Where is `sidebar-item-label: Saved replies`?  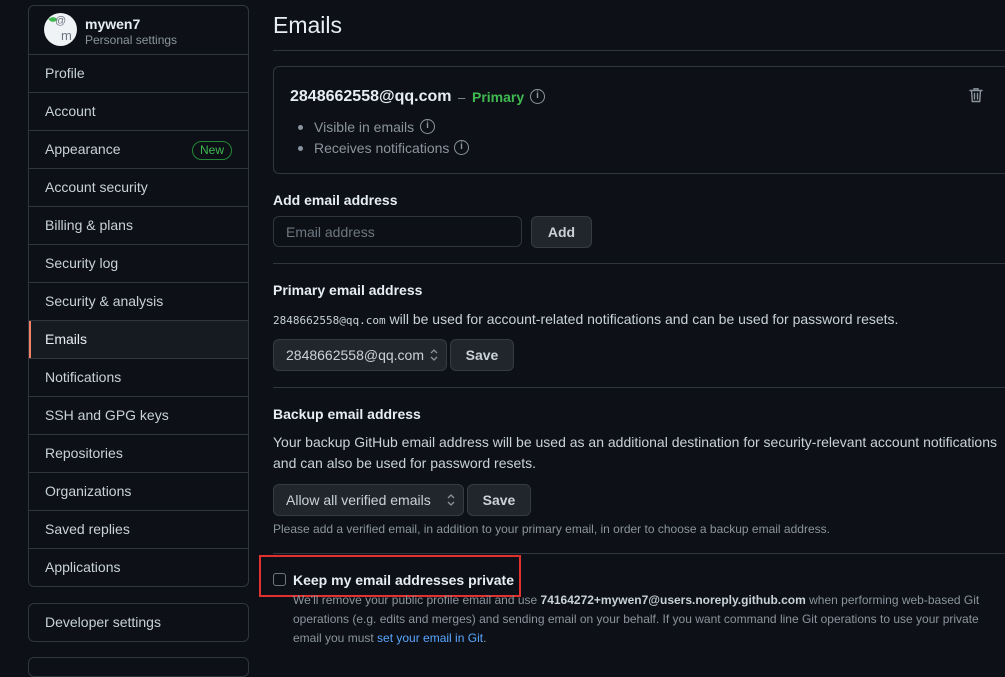
sidebar-item-label: Saved replies is located at coordinates (87, 529).